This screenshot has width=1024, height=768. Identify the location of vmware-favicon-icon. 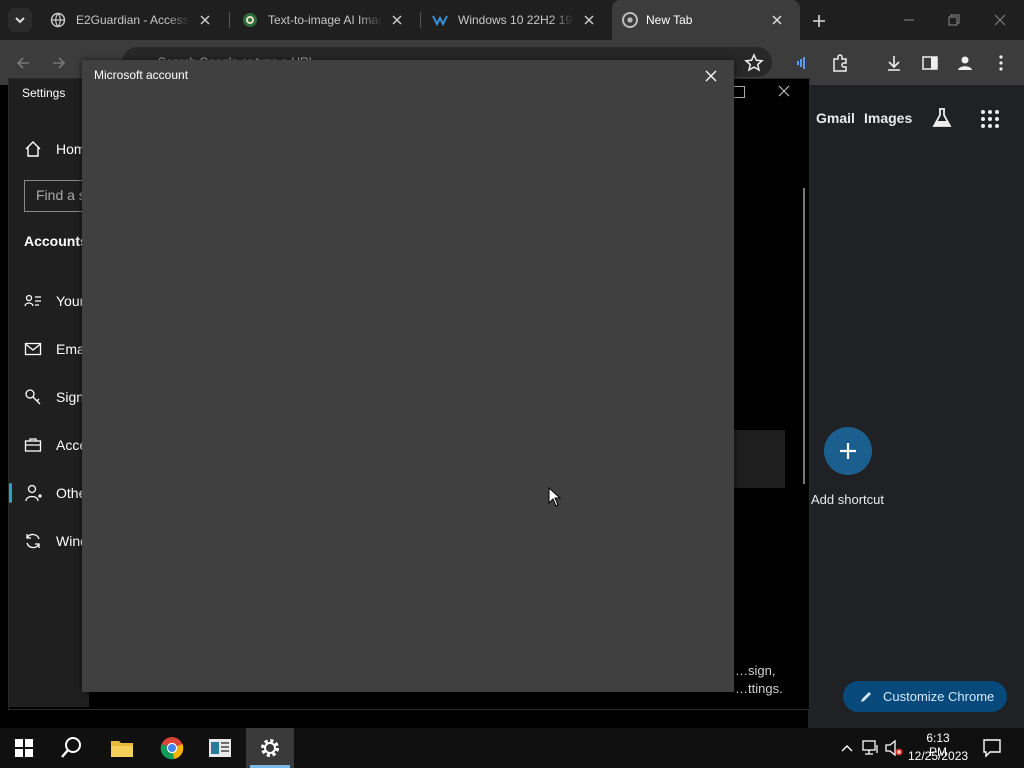
(440, 21).